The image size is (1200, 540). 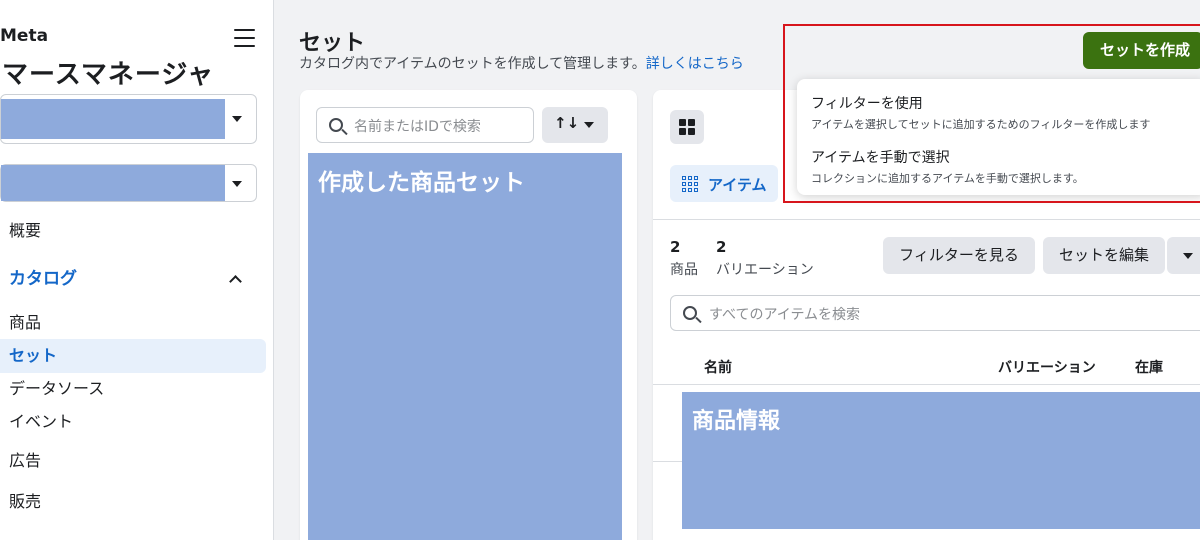 I want to click on products-count-value: 2, so click(x=675, y=247).